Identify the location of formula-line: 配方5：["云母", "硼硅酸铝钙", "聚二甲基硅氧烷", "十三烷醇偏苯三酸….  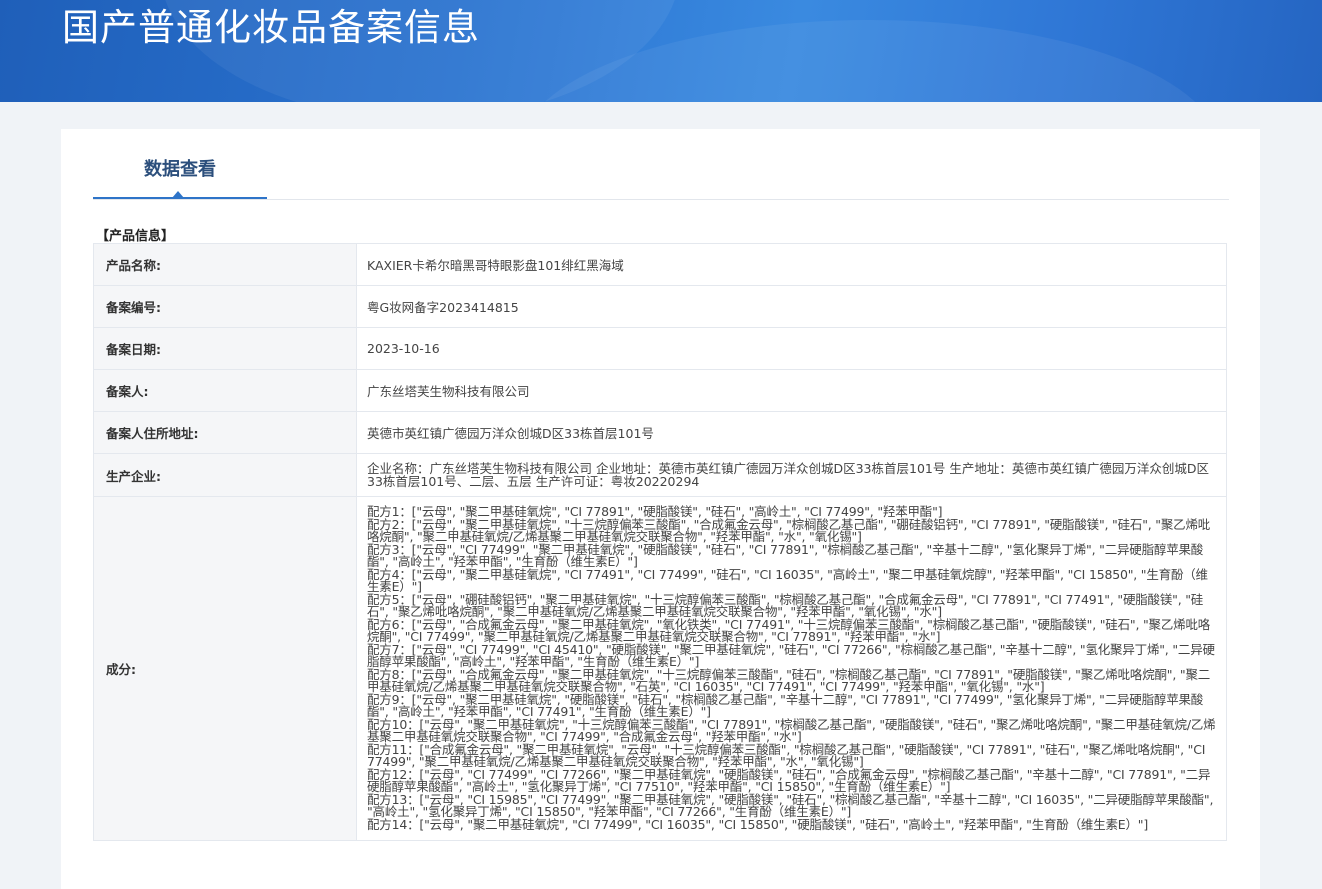
(785, 605).